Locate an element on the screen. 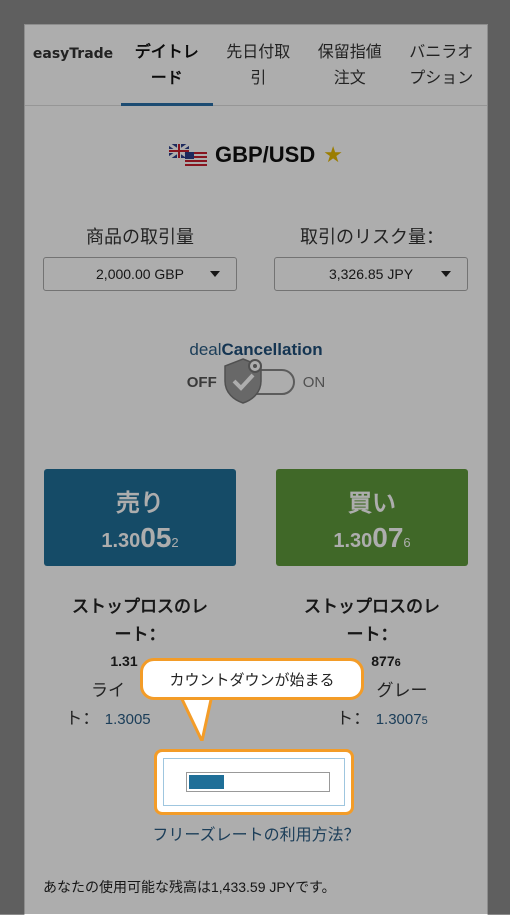  countdown-box is located at coordinates (254, 782).